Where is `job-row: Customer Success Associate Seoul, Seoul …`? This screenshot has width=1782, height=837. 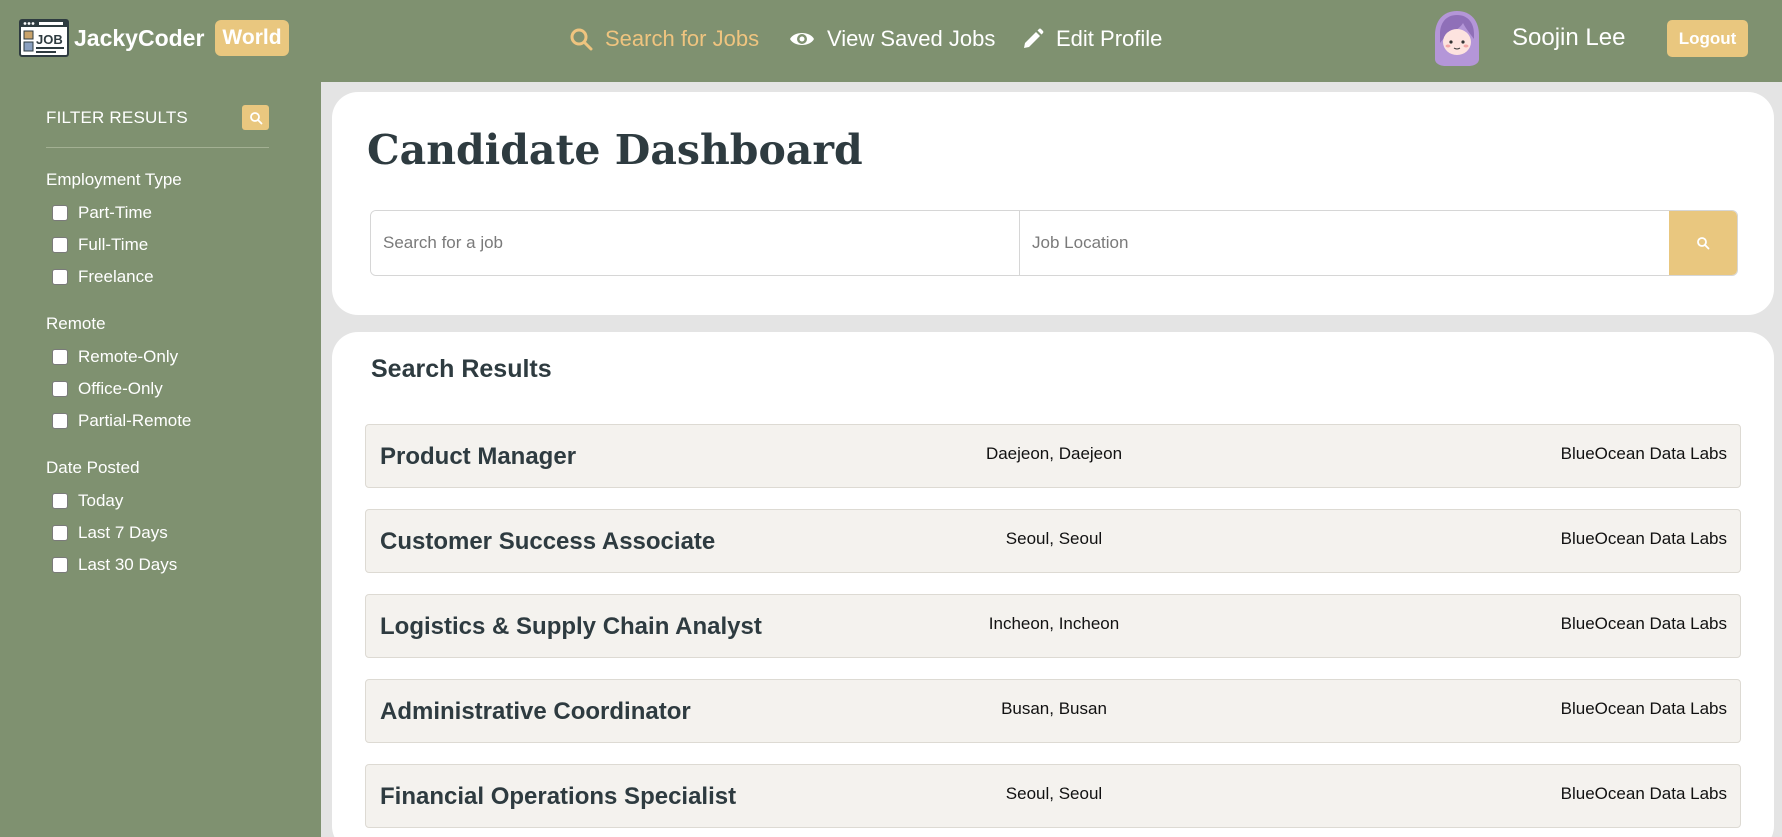 job-row: Customer Success Associate Seoul, Seoul … is located at coordinates (1053, 541).